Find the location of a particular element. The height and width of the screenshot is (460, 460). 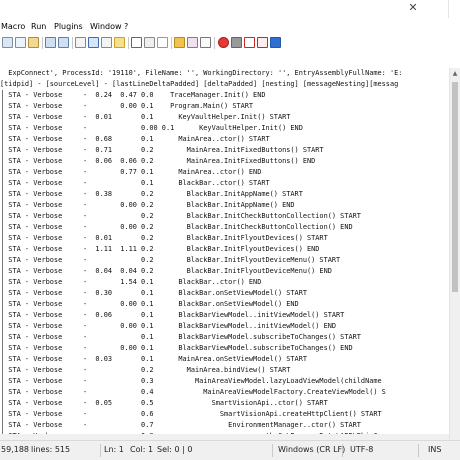

eye-icon is located at coordinates (205, 42).